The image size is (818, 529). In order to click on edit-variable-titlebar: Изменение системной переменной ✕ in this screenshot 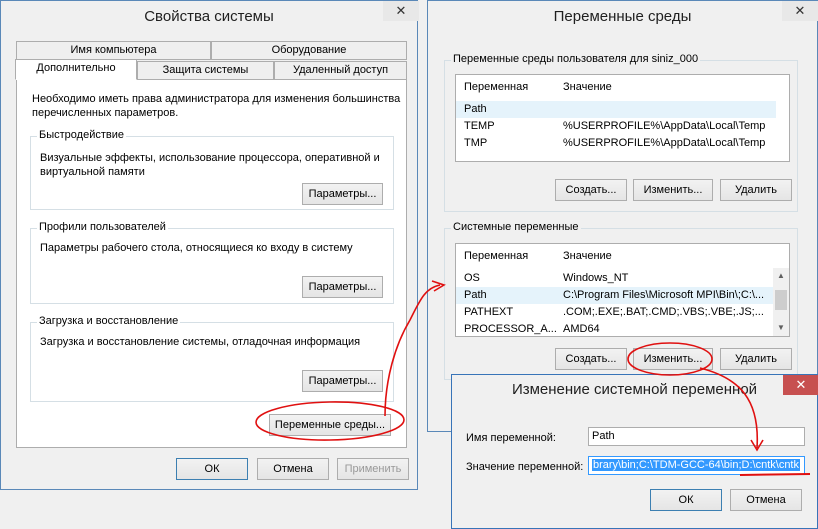, I will do `click(635, 390)`.